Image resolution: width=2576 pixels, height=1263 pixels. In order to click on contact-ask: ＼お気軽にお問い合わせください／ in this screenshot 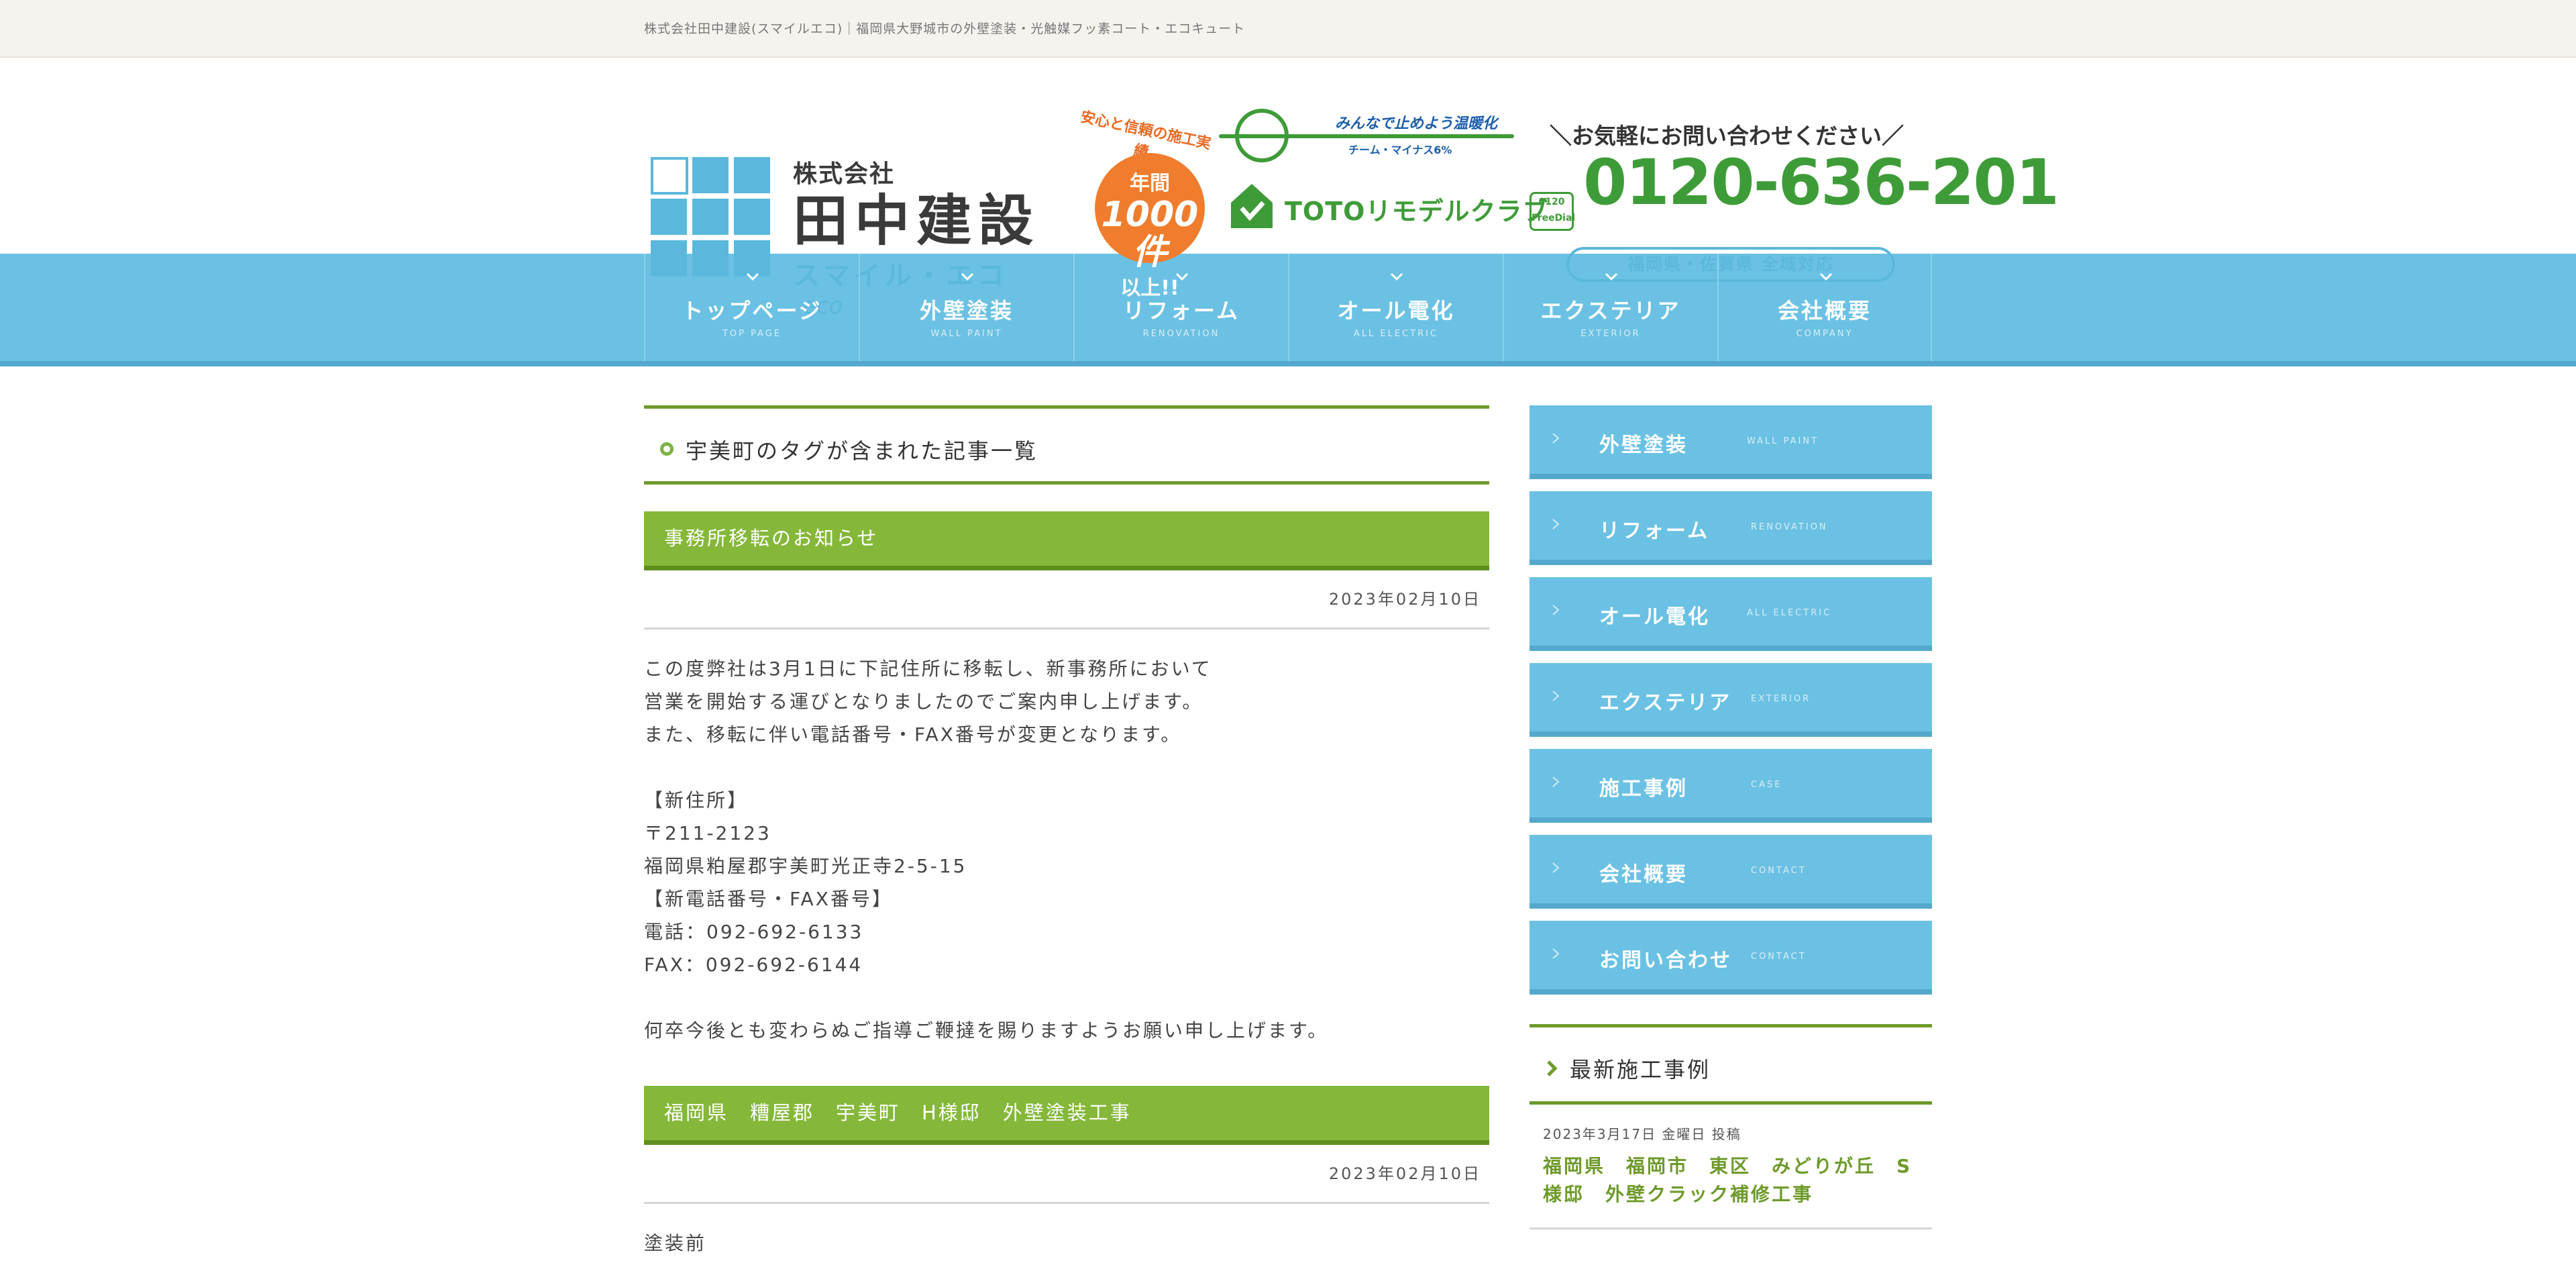, I will do `click(1727, 136)`.